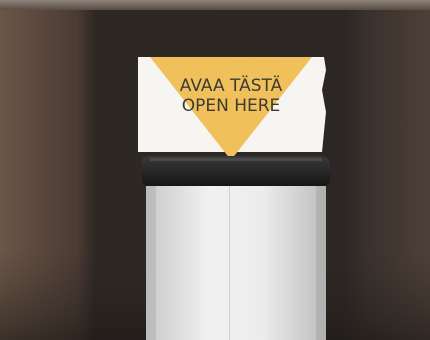 The width and height of the screenshot is (430, 340). Describe the element at coordinates (236, 159) in the screenshot. I see `lid-highlight` at that location.